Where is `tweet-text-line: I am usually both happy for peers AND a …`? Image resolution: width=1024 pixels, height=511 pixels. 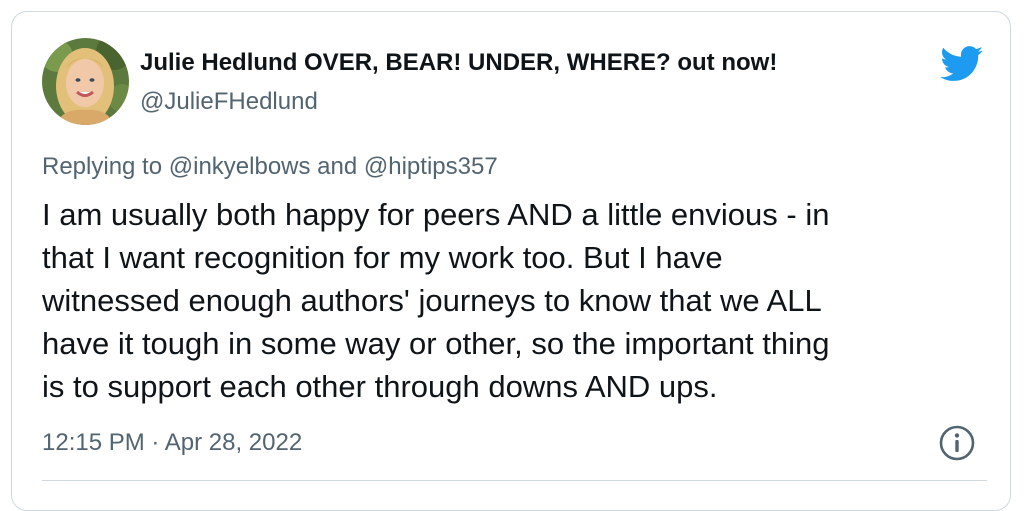 tweet-text-line: I am usually both happy for peers AND a … is located at coordinates (436, 214).